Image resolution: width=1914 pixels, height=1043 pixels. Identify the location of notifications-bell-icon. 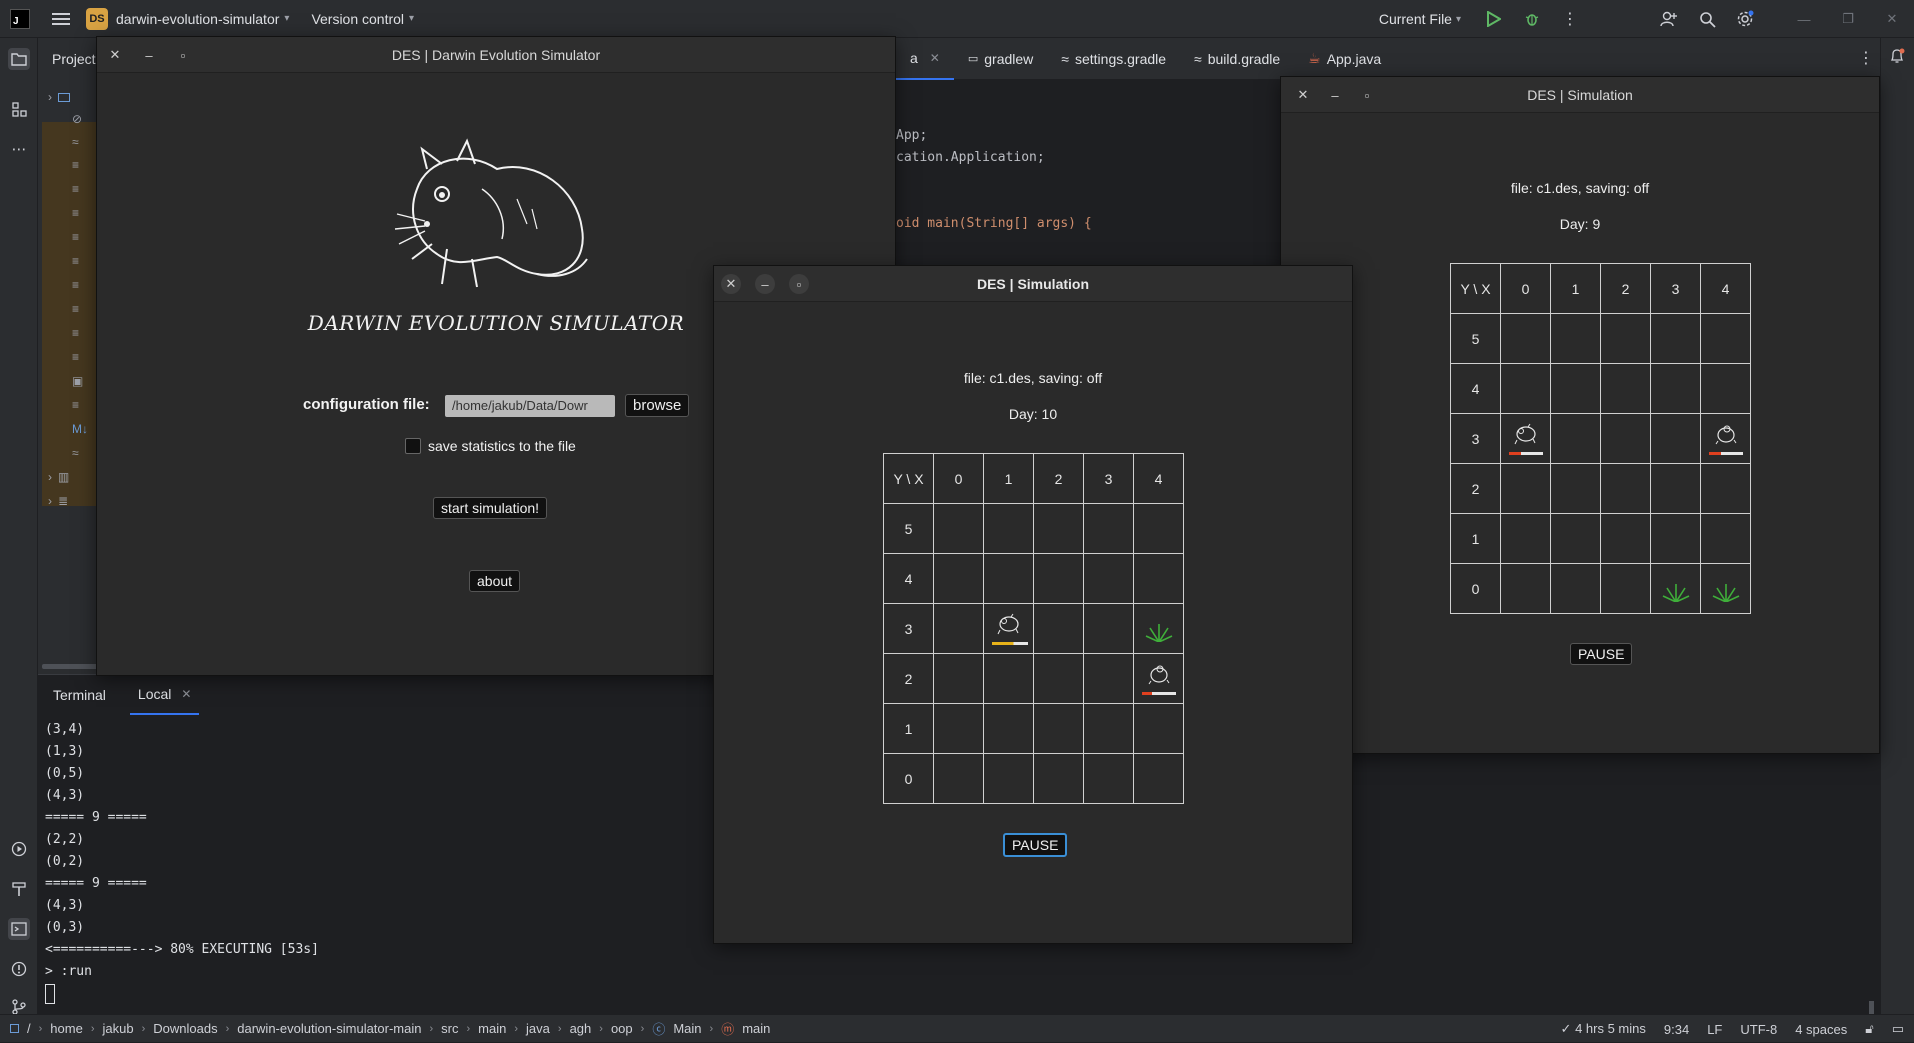
(1897, 58).